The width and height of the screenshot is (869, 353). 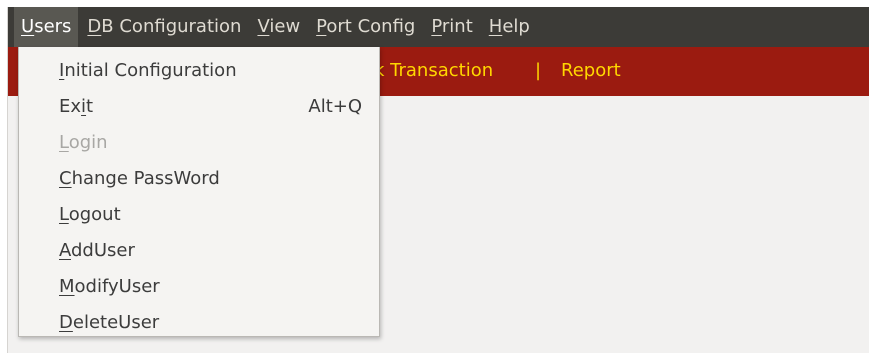 I want to click on menu-port-config: Port Config, so click(x=365, y=27).